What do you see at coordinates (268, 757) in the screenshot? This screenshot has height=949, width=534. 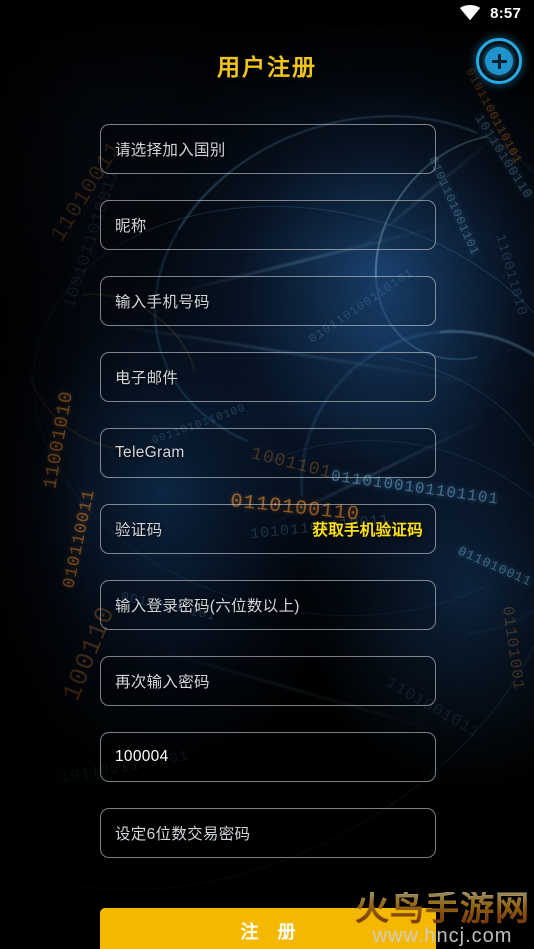 I see `referral-code-input: 100004` at bounding box center [268, 757].